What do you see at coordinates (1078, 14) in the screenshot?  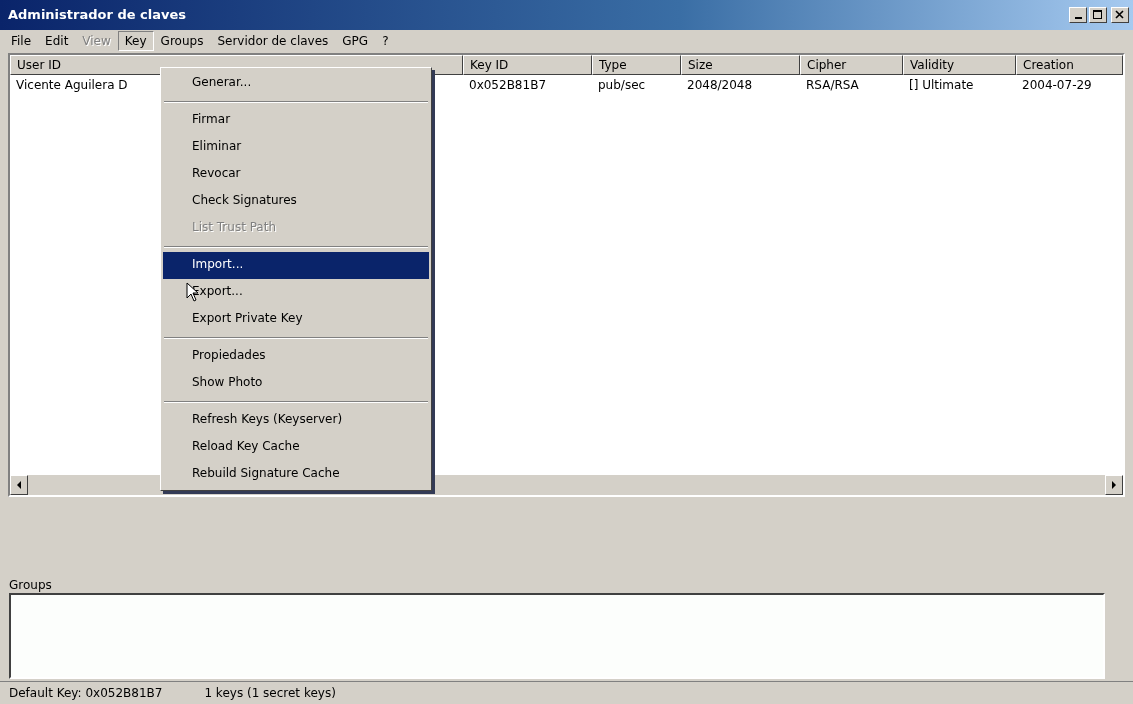 I see `minimize-button` at bounding box center [1078, 14].